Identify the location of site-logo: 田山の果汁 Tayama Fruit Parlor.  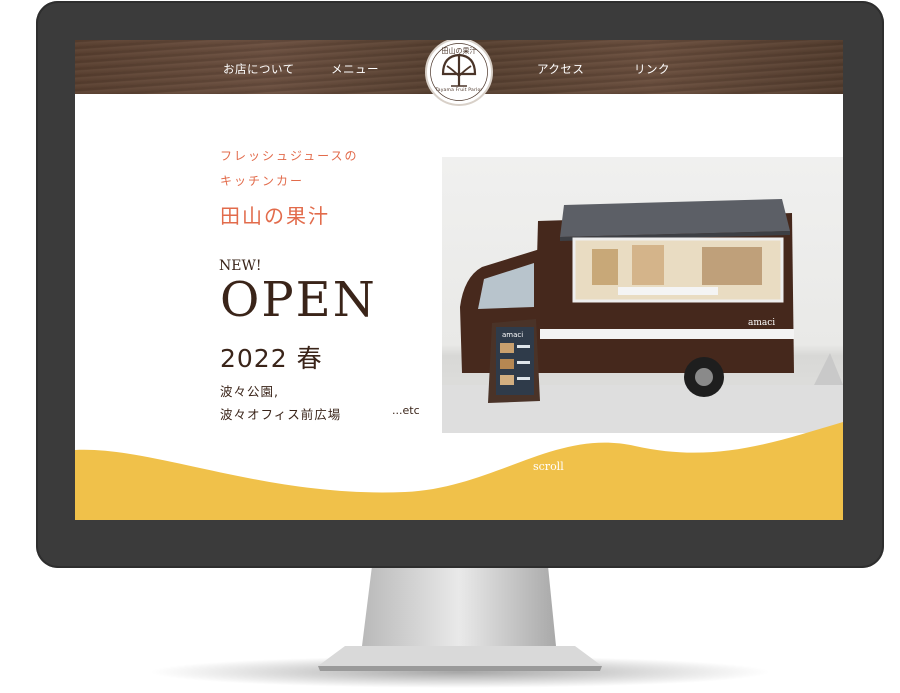
(459, 73).